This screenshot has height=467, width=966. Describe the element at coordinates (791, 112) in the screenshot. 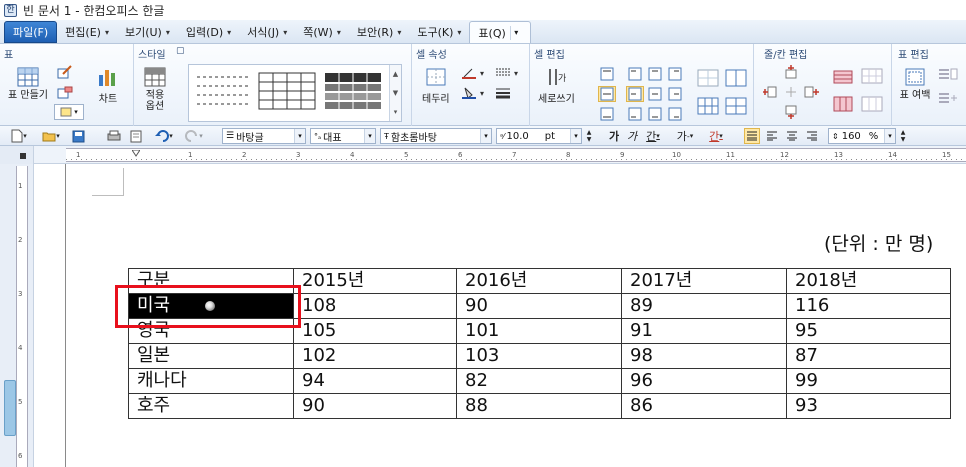

I see `insert-row-below-icon` at that location.